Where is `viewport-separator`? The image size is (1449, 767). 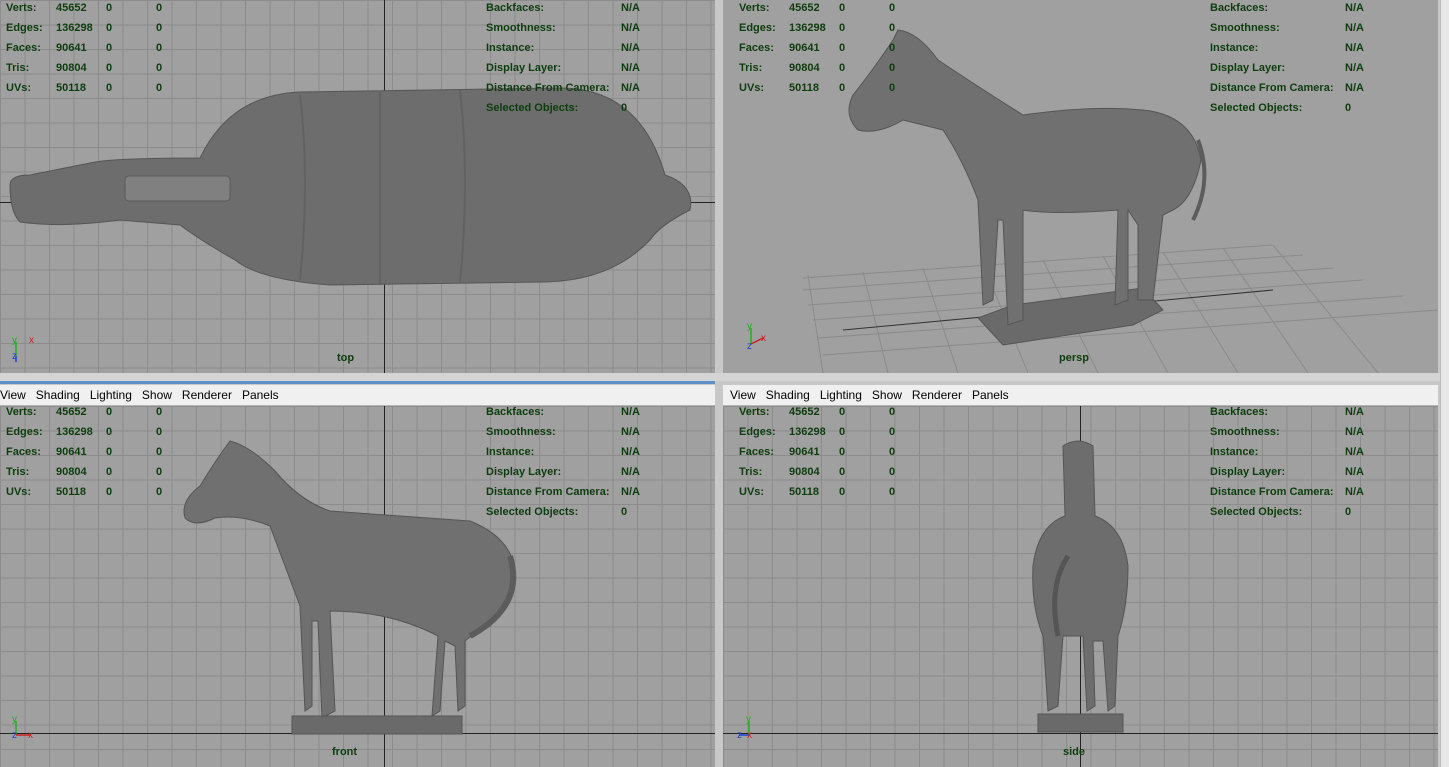
viewport-separator is located at coordinates (724, 377).